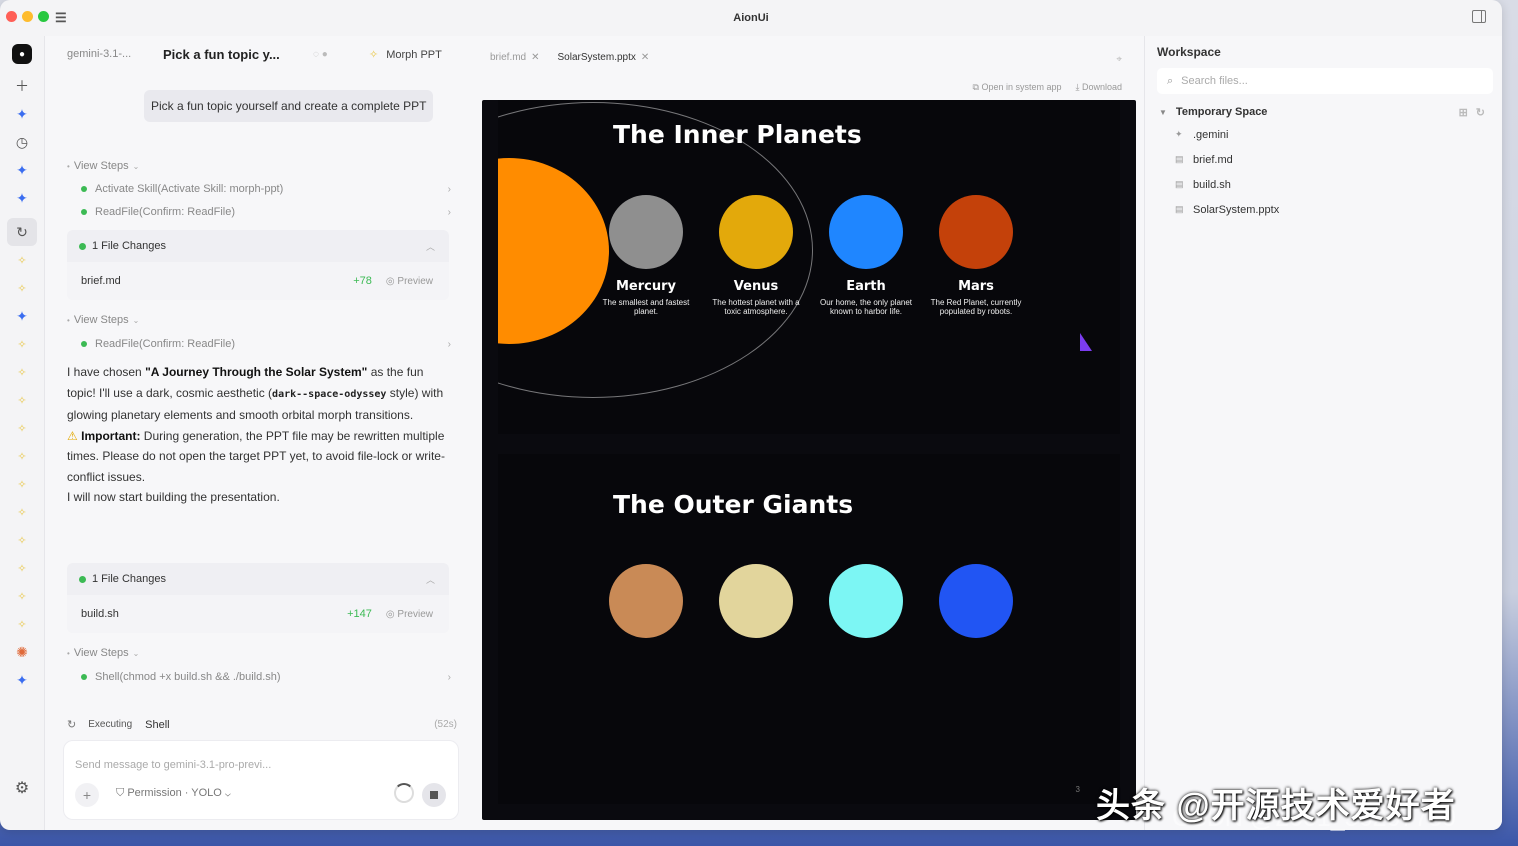  I want to click on planet-venus, so click(756, 232).